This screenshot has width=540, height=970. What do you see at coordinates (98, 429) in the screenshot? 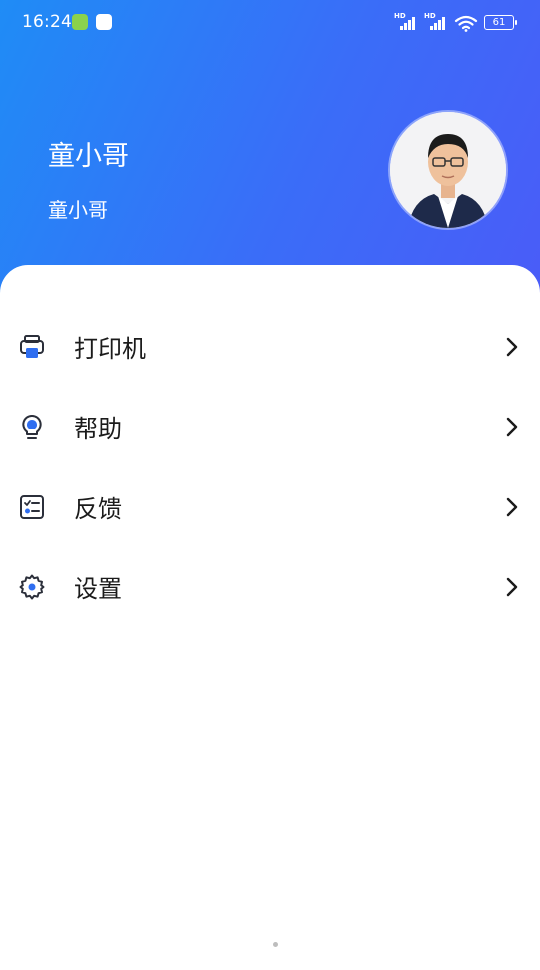
I see `menu-item-label: 帮助` at bounding box center [98, 429].